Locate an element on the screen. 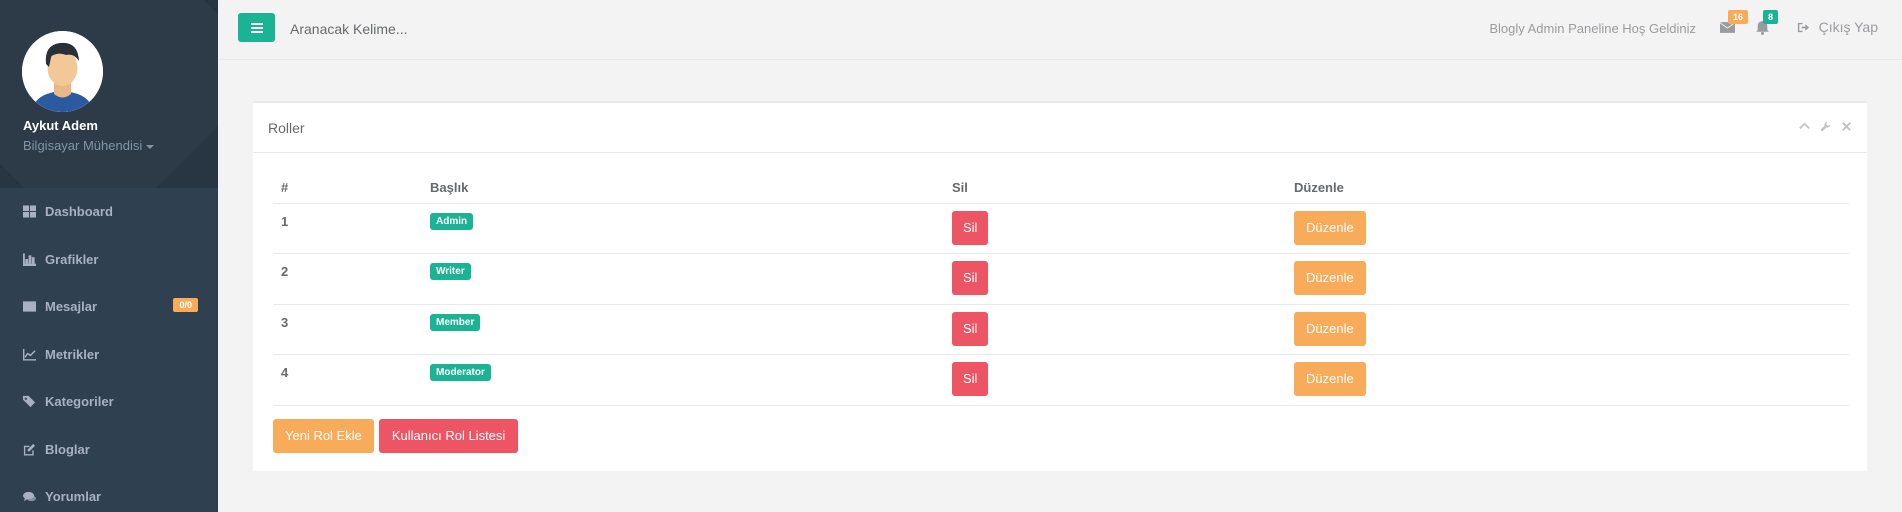 This screenshot has width=1902, height=512. messages-count-badge: 16 is located at coordinates (1738, 17).